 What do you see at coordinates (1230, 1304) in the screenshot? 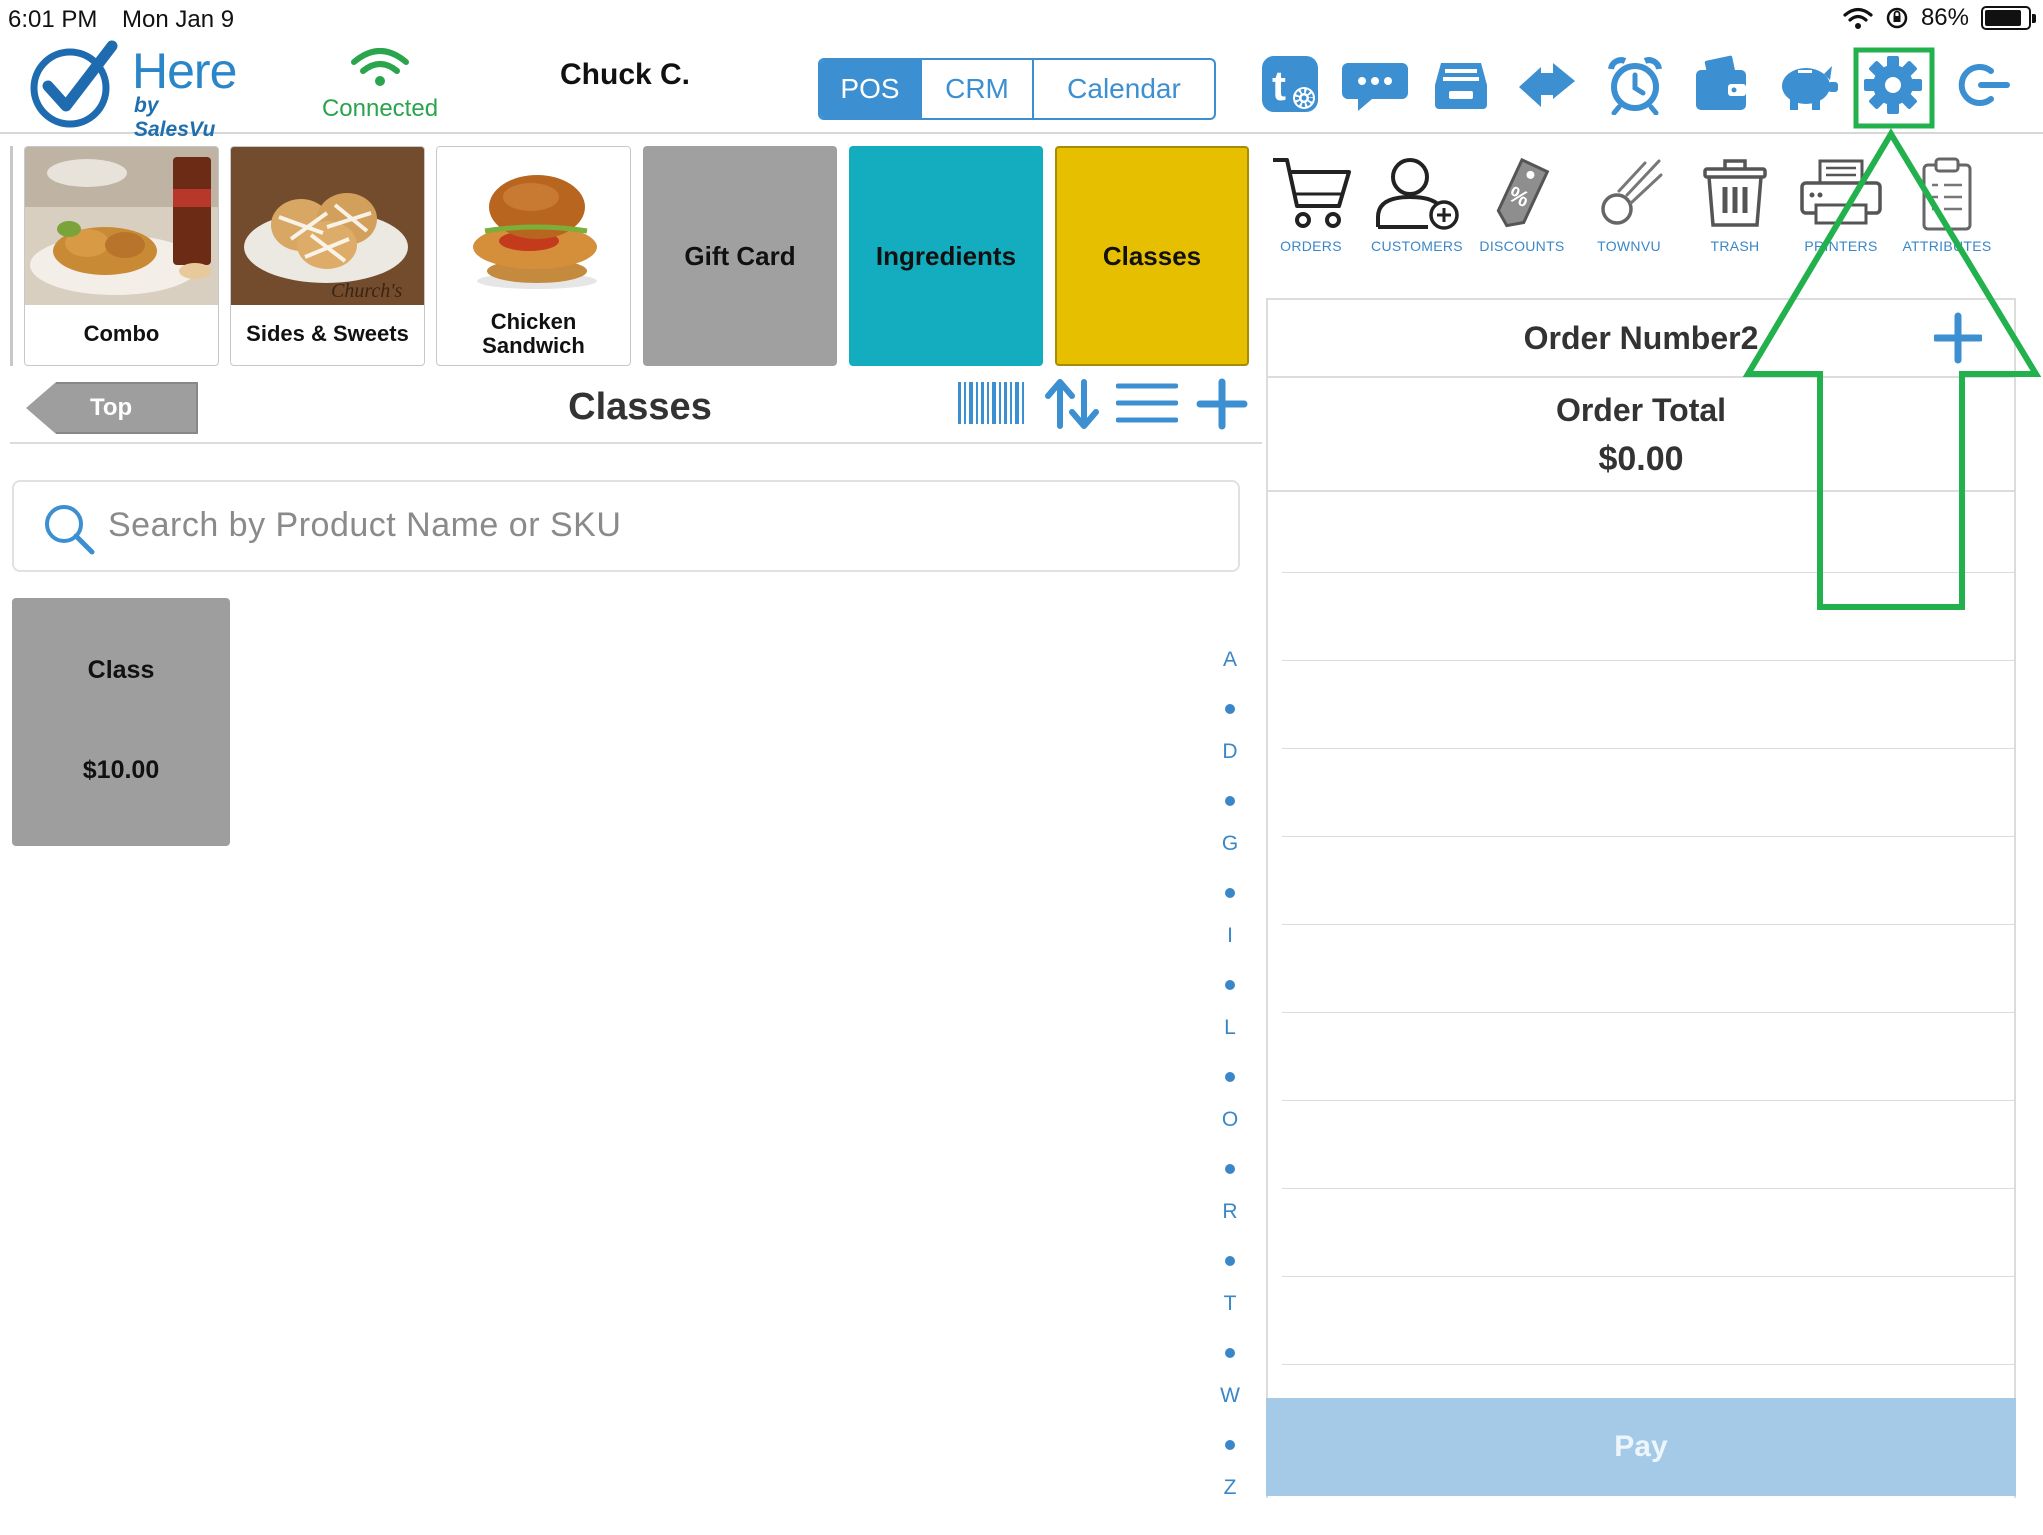
I see `alpha-letter: T` at bounding box center [1230, 1304].